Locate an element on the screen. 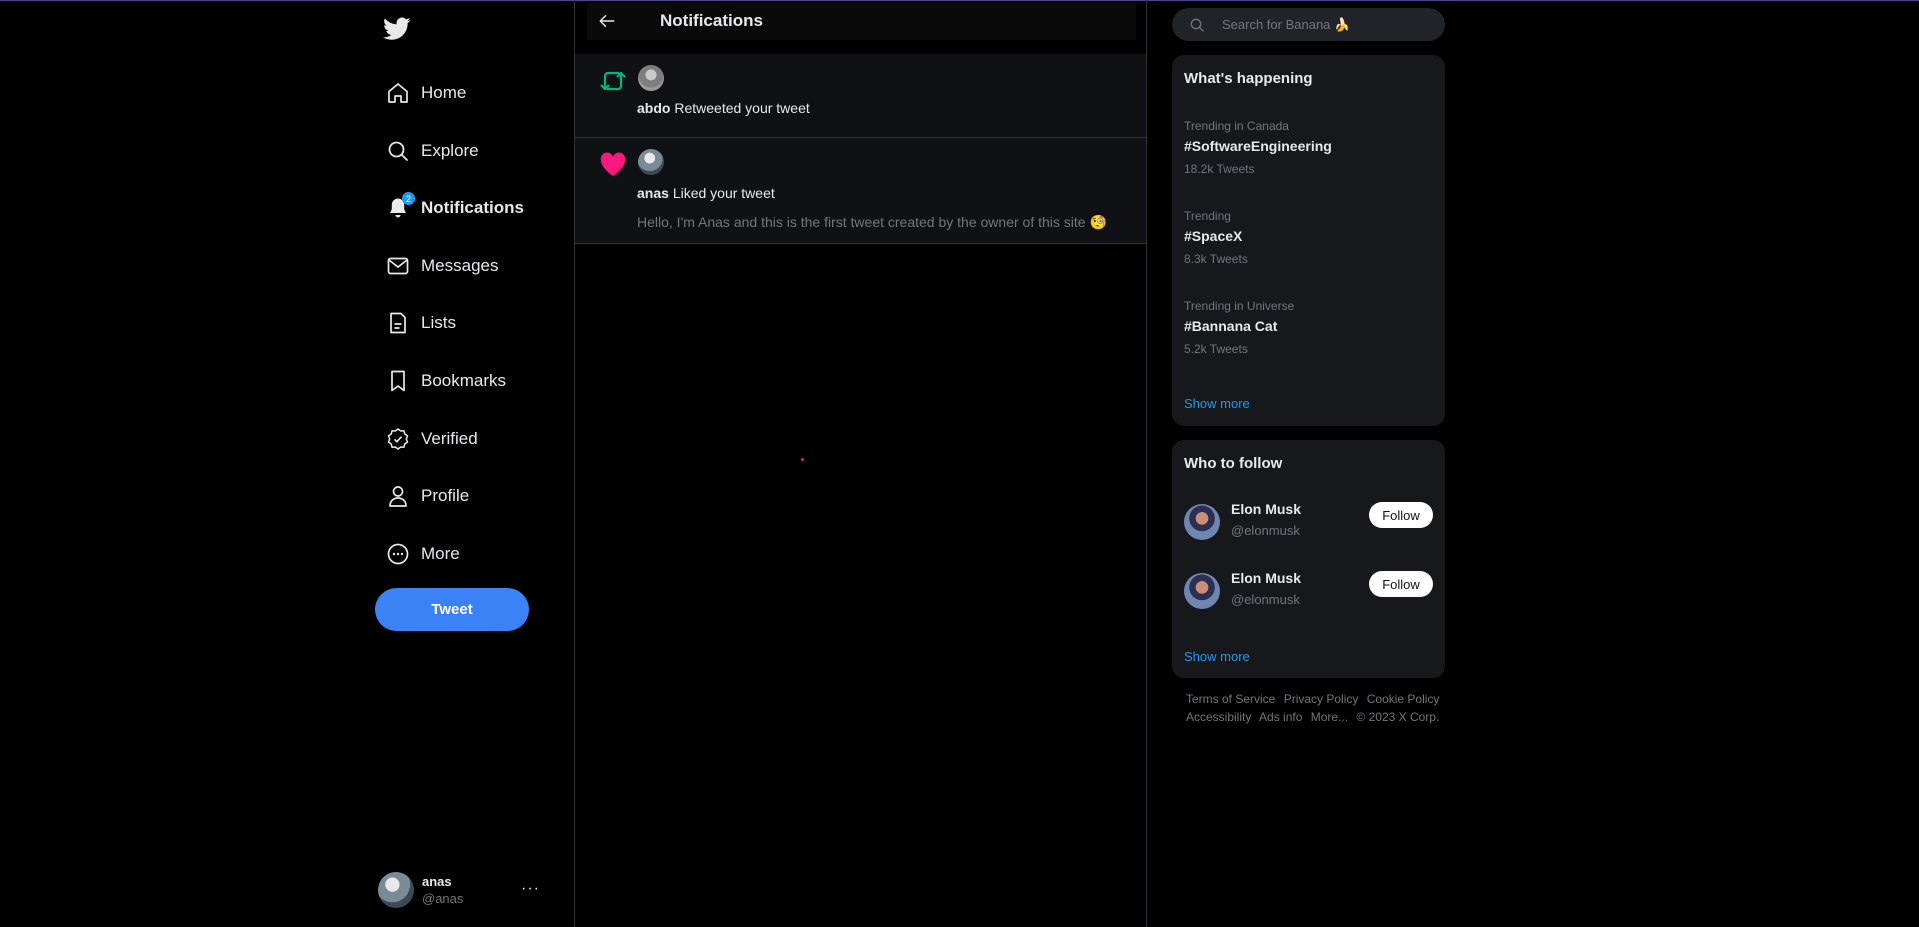 The height and width of the screenshot is (927, 1919). notification-text: anas Liked your tweet is located at coordinates (706, 193).